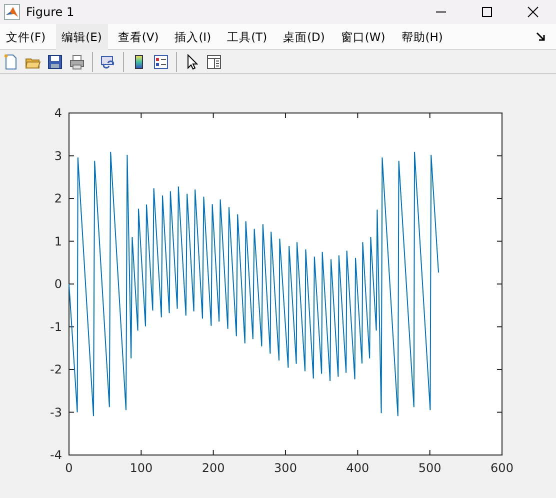 Image resolution: width=556 pixels, height=498 pixels. I want to click on x-tick-label: 400, so click(358, 468).